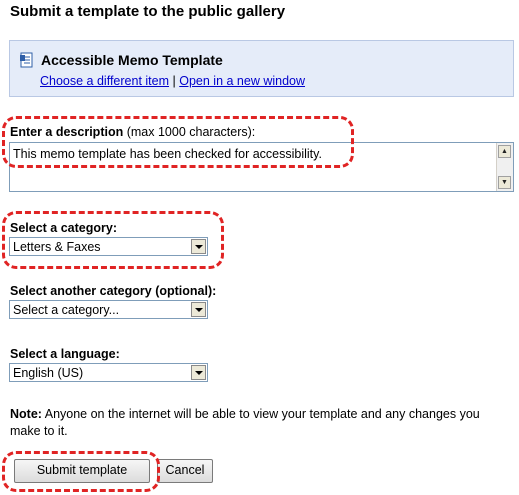 The width and height of the screenshot is (519, 495). Describe the element at coordinates (148, 11) in the screenshot. I see `page-title: Submit a template to the public gallery` at that location.